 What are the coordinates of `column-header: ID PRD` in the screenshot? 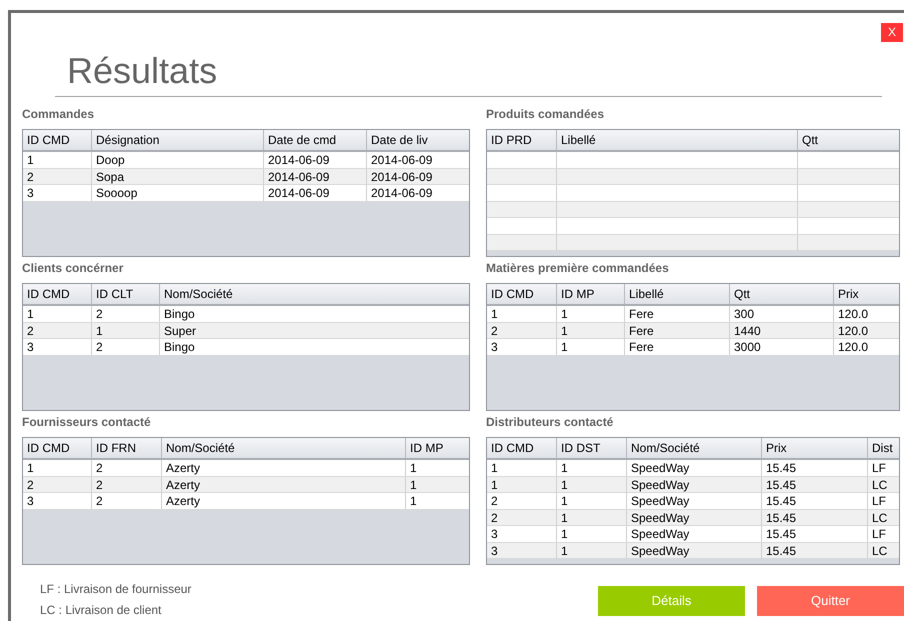 It's located at (521, 140).